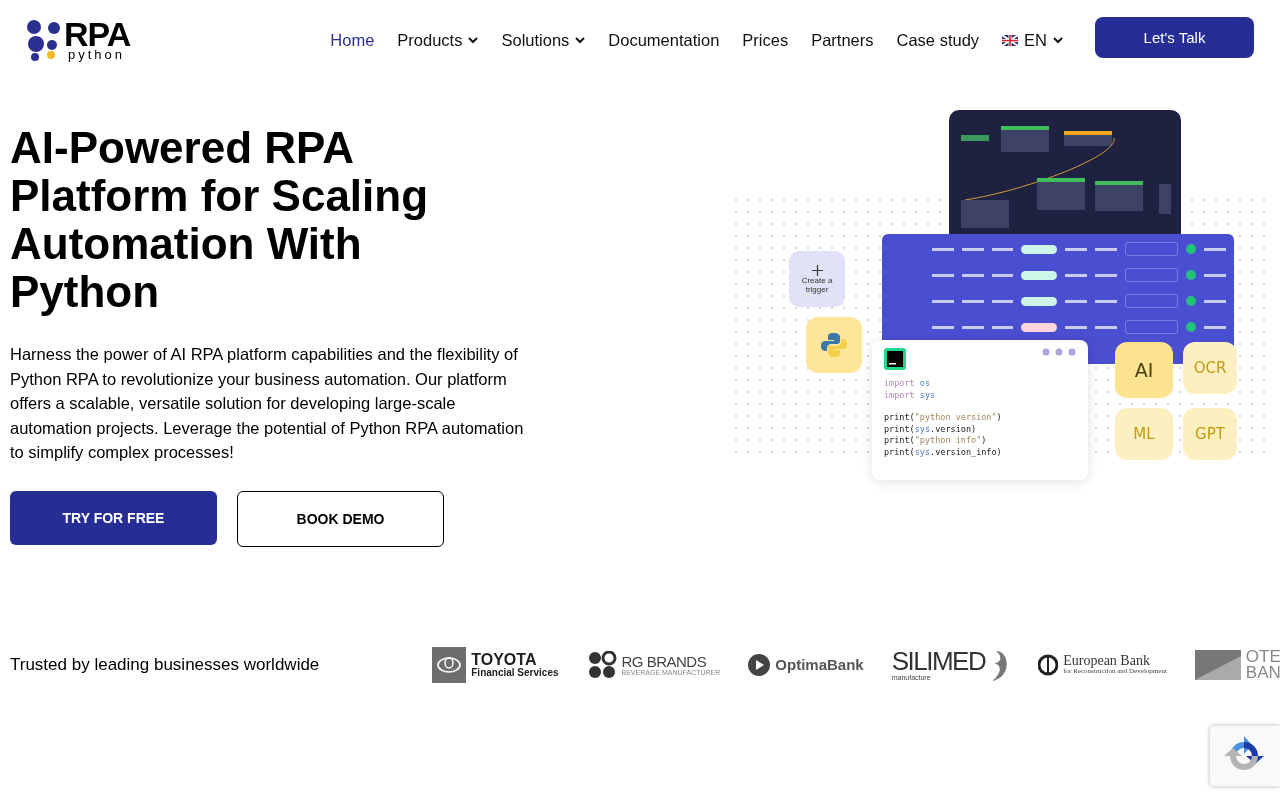 The height and width of the screenshot is (800, 1280). Describe the element at coordinates (1059, 352) in the screenshot. I see `window-dots-icon` at that location.